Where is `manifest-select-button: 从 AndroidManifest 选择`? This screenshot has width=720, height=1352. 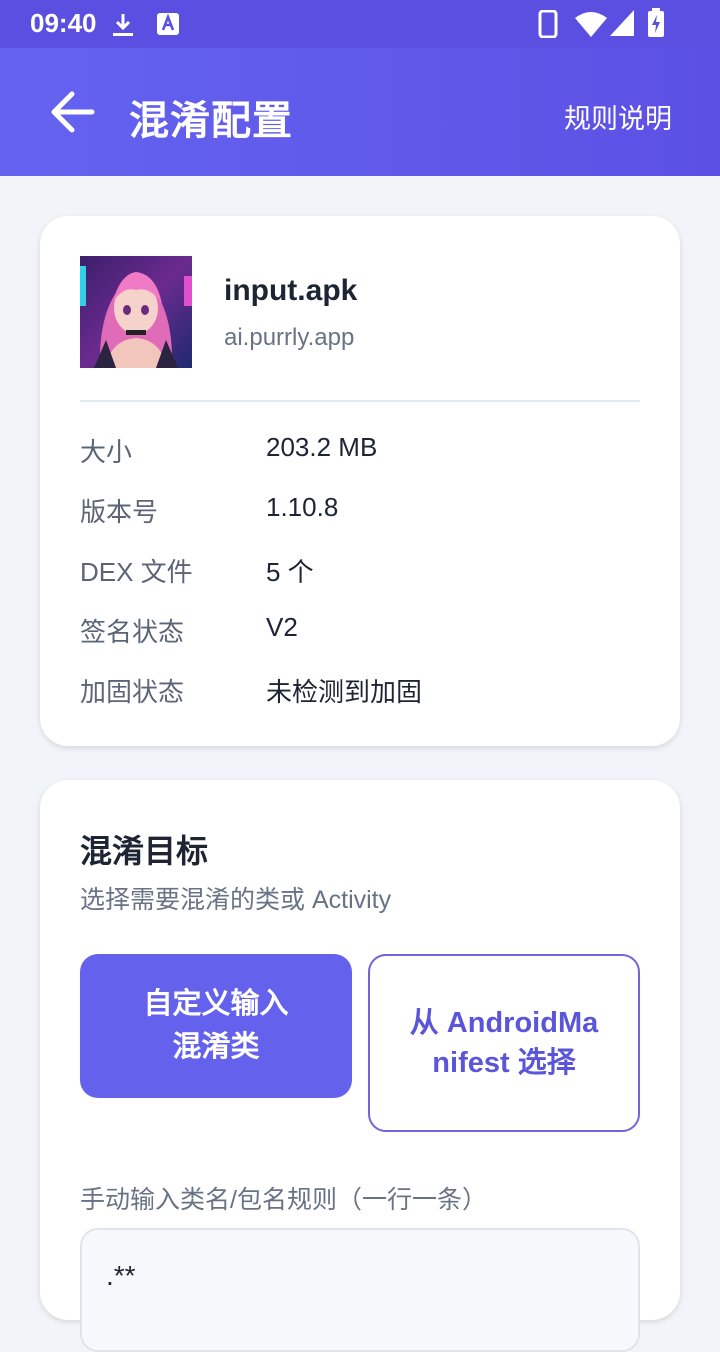 manifest-select-button: 从 AndroidManifest 选择 is located at coordinates (504, 1043).